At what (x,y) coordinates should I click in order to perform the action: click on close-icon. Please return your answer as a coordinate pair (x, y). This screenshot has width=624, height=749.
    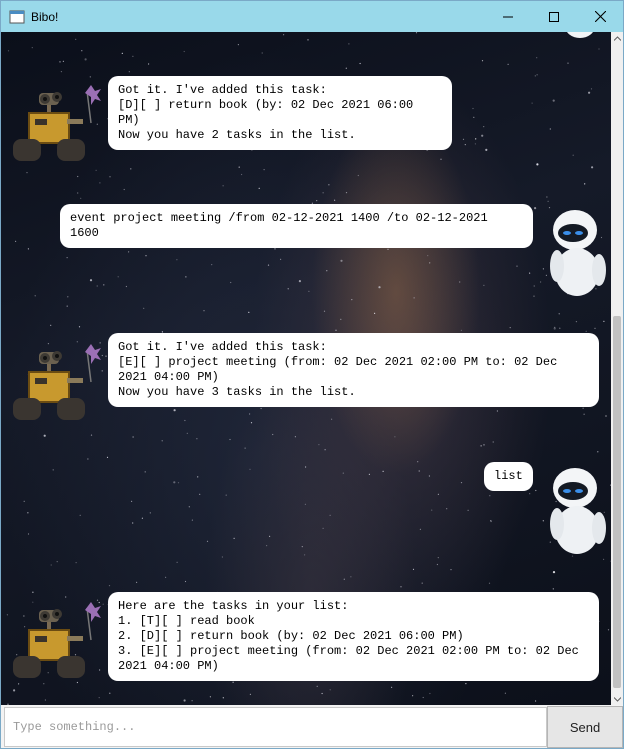
    Looking at the image, I should click on (600, 16).